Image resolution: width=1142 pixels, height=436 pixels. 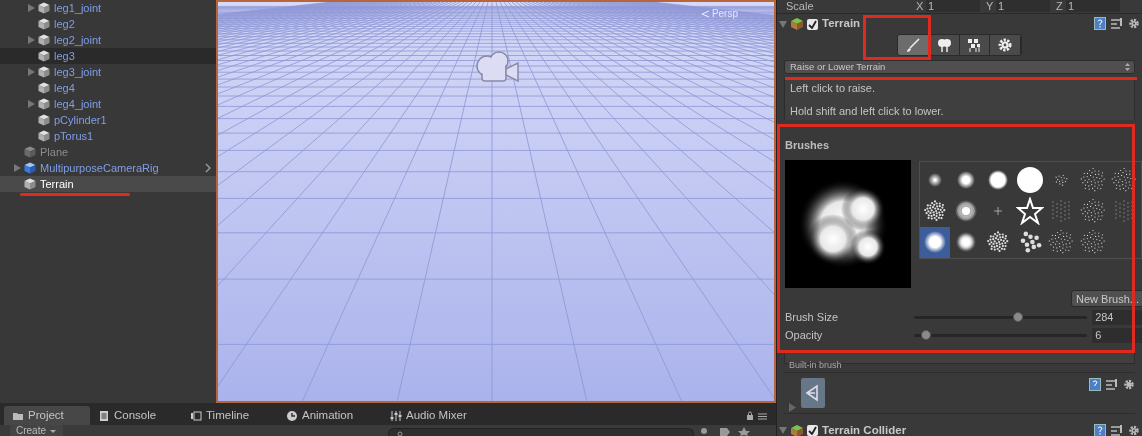 What do you see at coordinates (108, 104) in the screenshot?
I see `hierarchy-row: leg4_joint` at bounding box center [108, 104].